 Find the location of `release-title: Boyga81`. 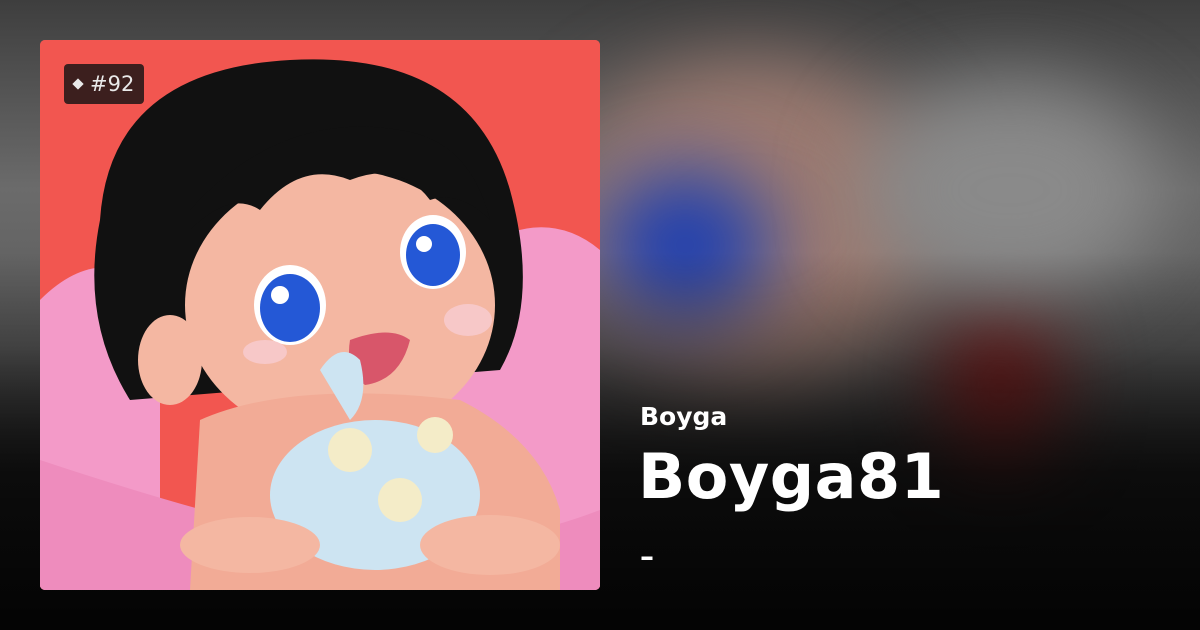

release-title: Boyga81 is located at coordinates (791, 476).